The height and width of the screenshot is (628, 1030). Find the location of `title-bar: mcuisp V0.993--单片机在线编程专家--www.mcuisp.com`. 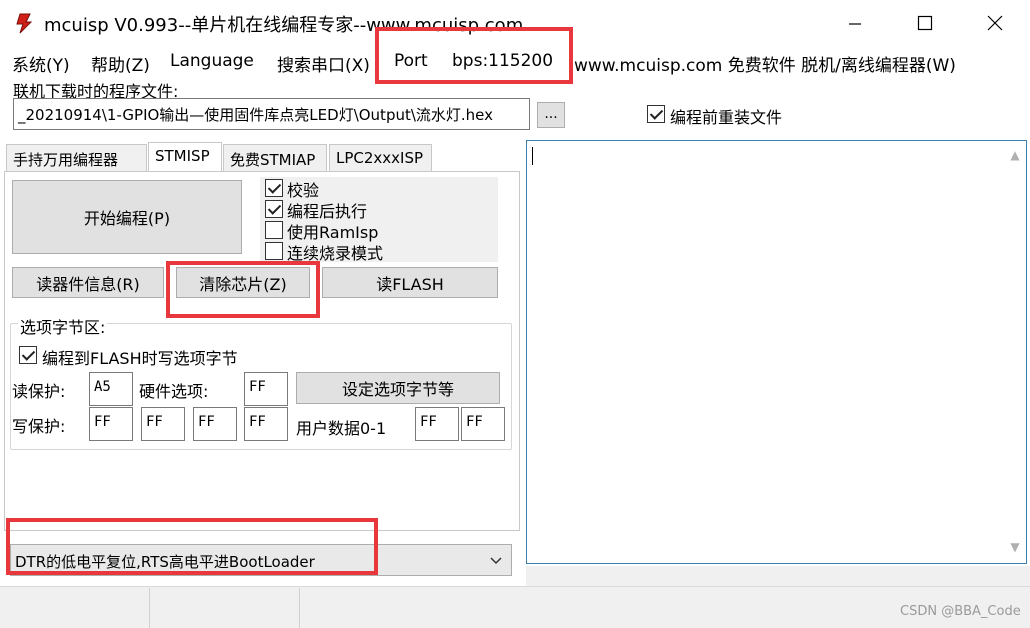

title-bar: mcuisp V0.993--单片机在线编程专家--www.mcuisp.com is located at coordinates (515, 23).